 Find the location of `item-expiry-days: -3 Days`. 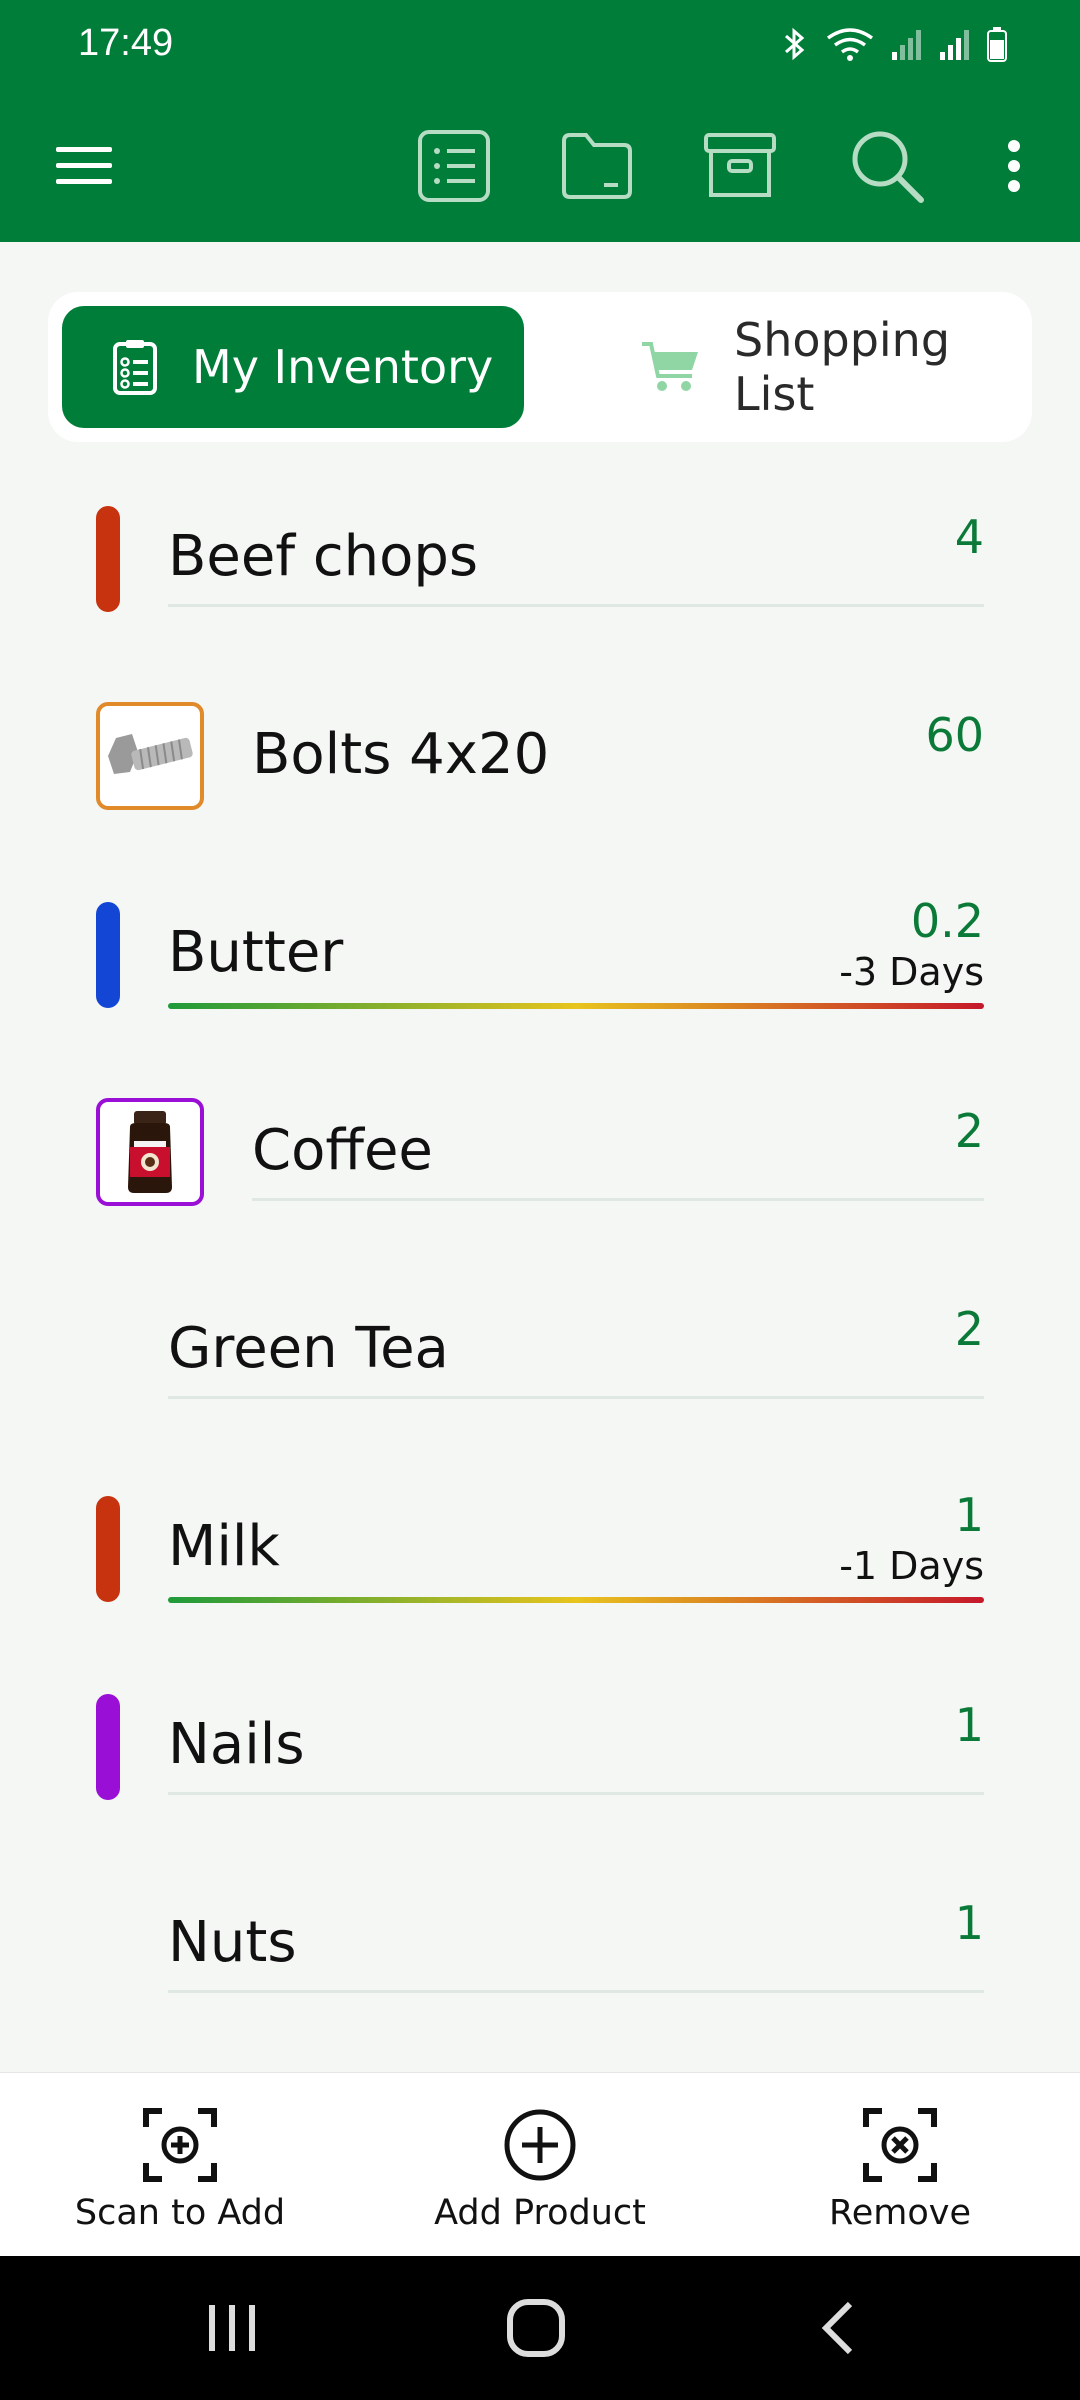

item-expiry-days: -3 Days is located at coordinates (911, 972).